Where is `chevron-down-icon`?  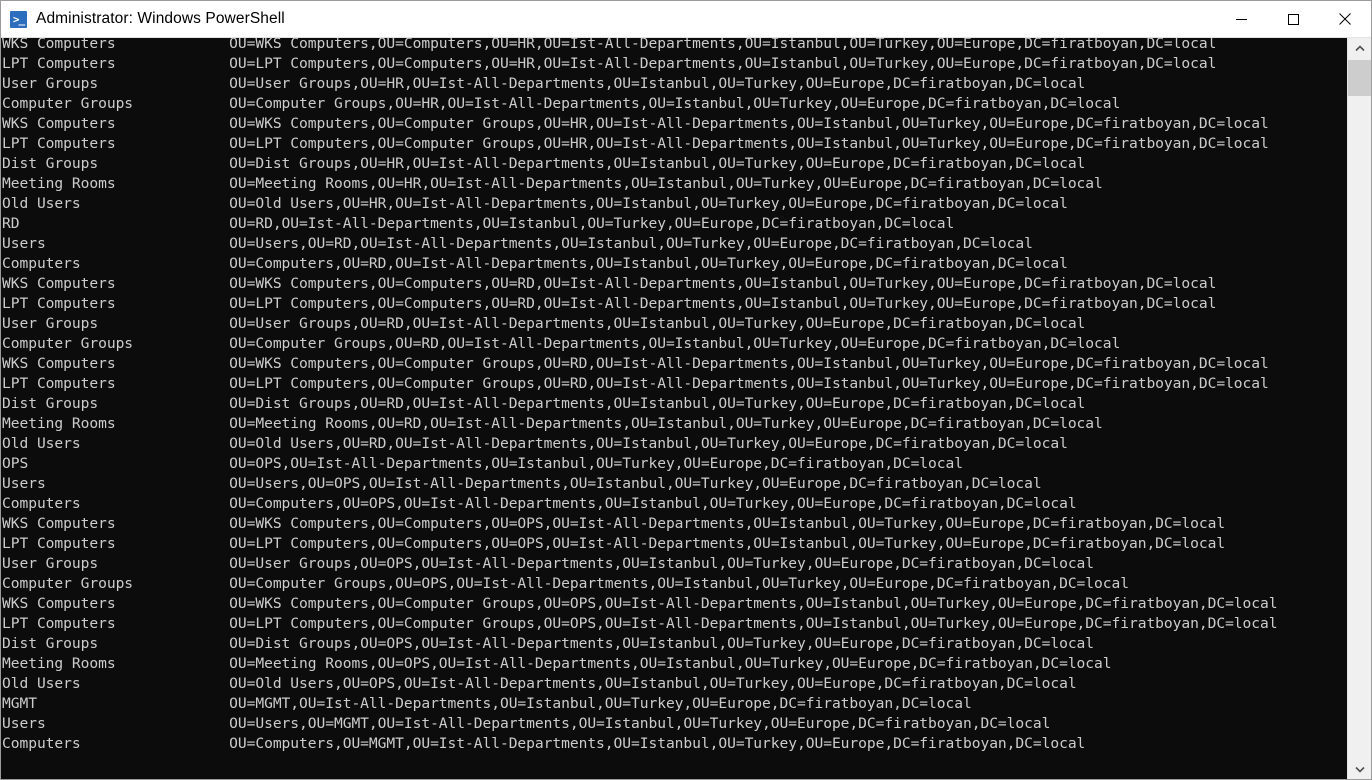 chevron-down-icon is located at coordinates (1360, 769).